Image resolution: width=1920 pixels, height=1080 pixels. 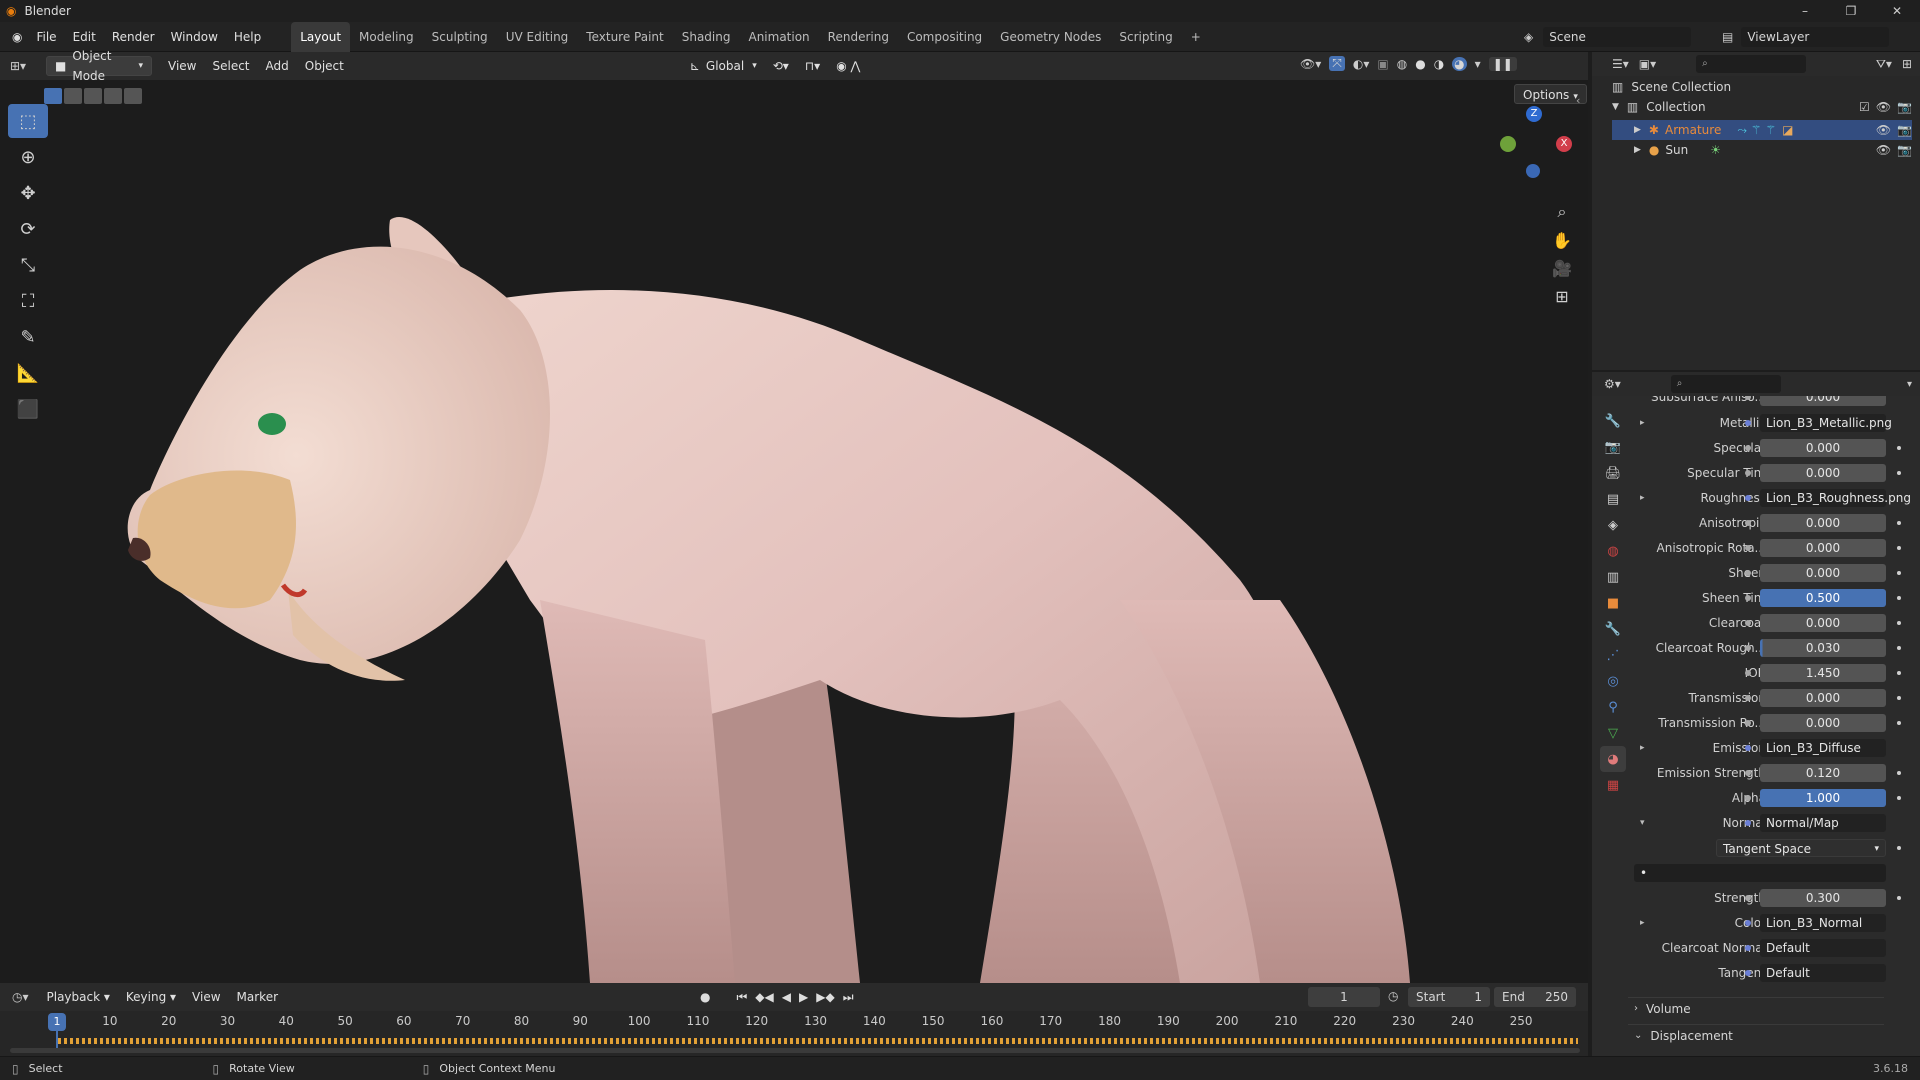 What do you see at coordinates (460, 37) in the screenshot?
I see `tab-sculpting: Sculpting` at bounding box center [460, 37].